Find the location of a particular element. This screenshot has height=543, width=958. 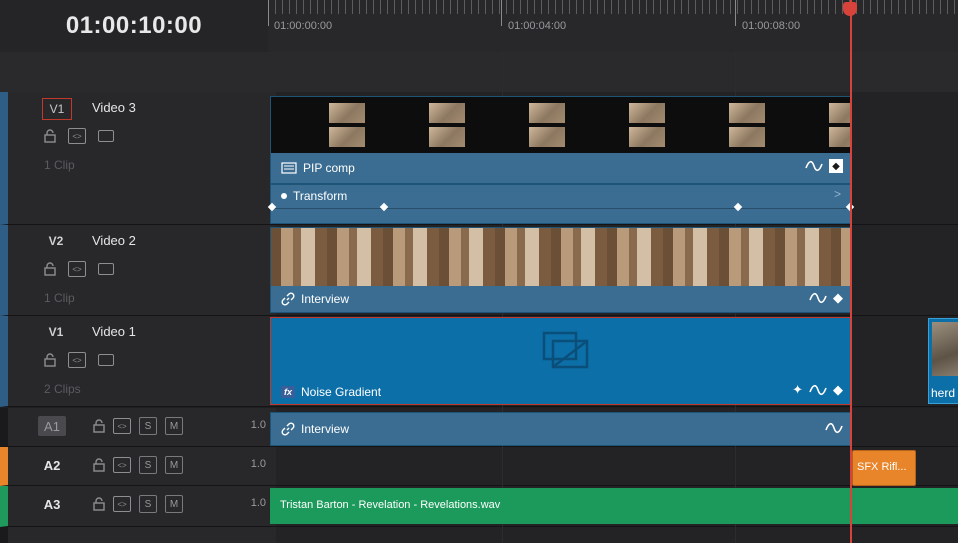

track-controls-v3: <> is located at coordinates (79, 136).